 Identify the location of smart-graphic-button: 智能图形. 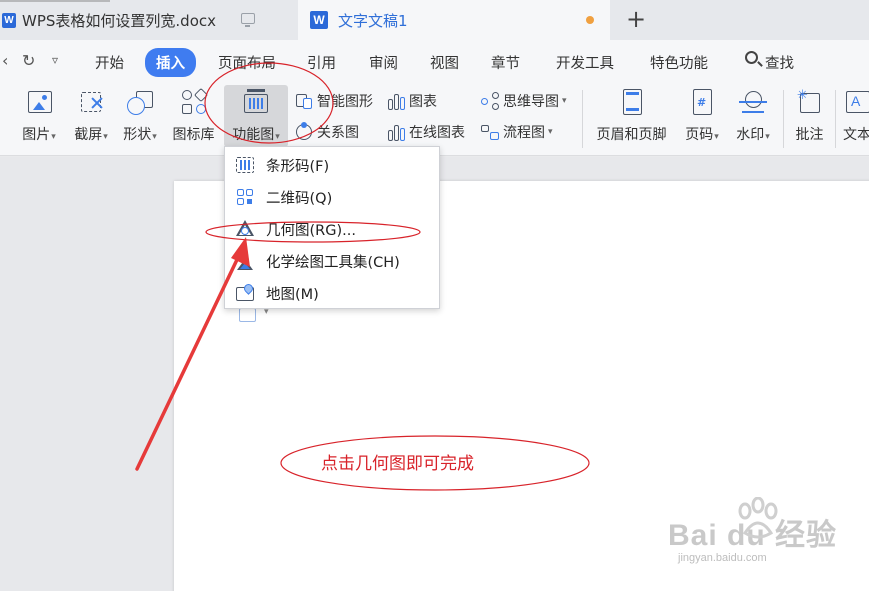
(334, 101).